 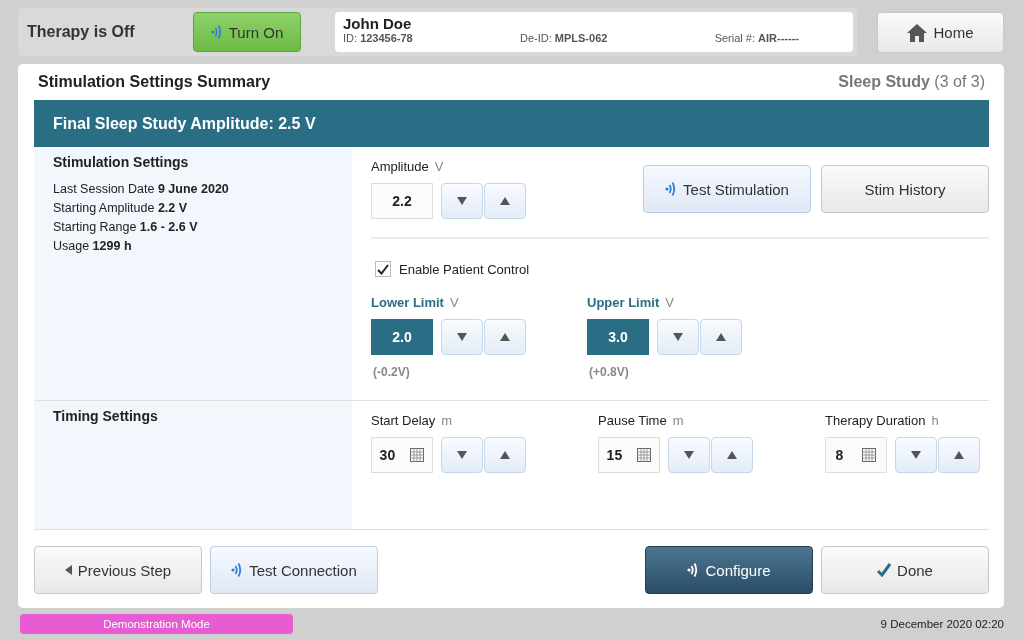 I want to click on step-indicator: Sleep Study (3 of 3), so click(x=911, y=82).